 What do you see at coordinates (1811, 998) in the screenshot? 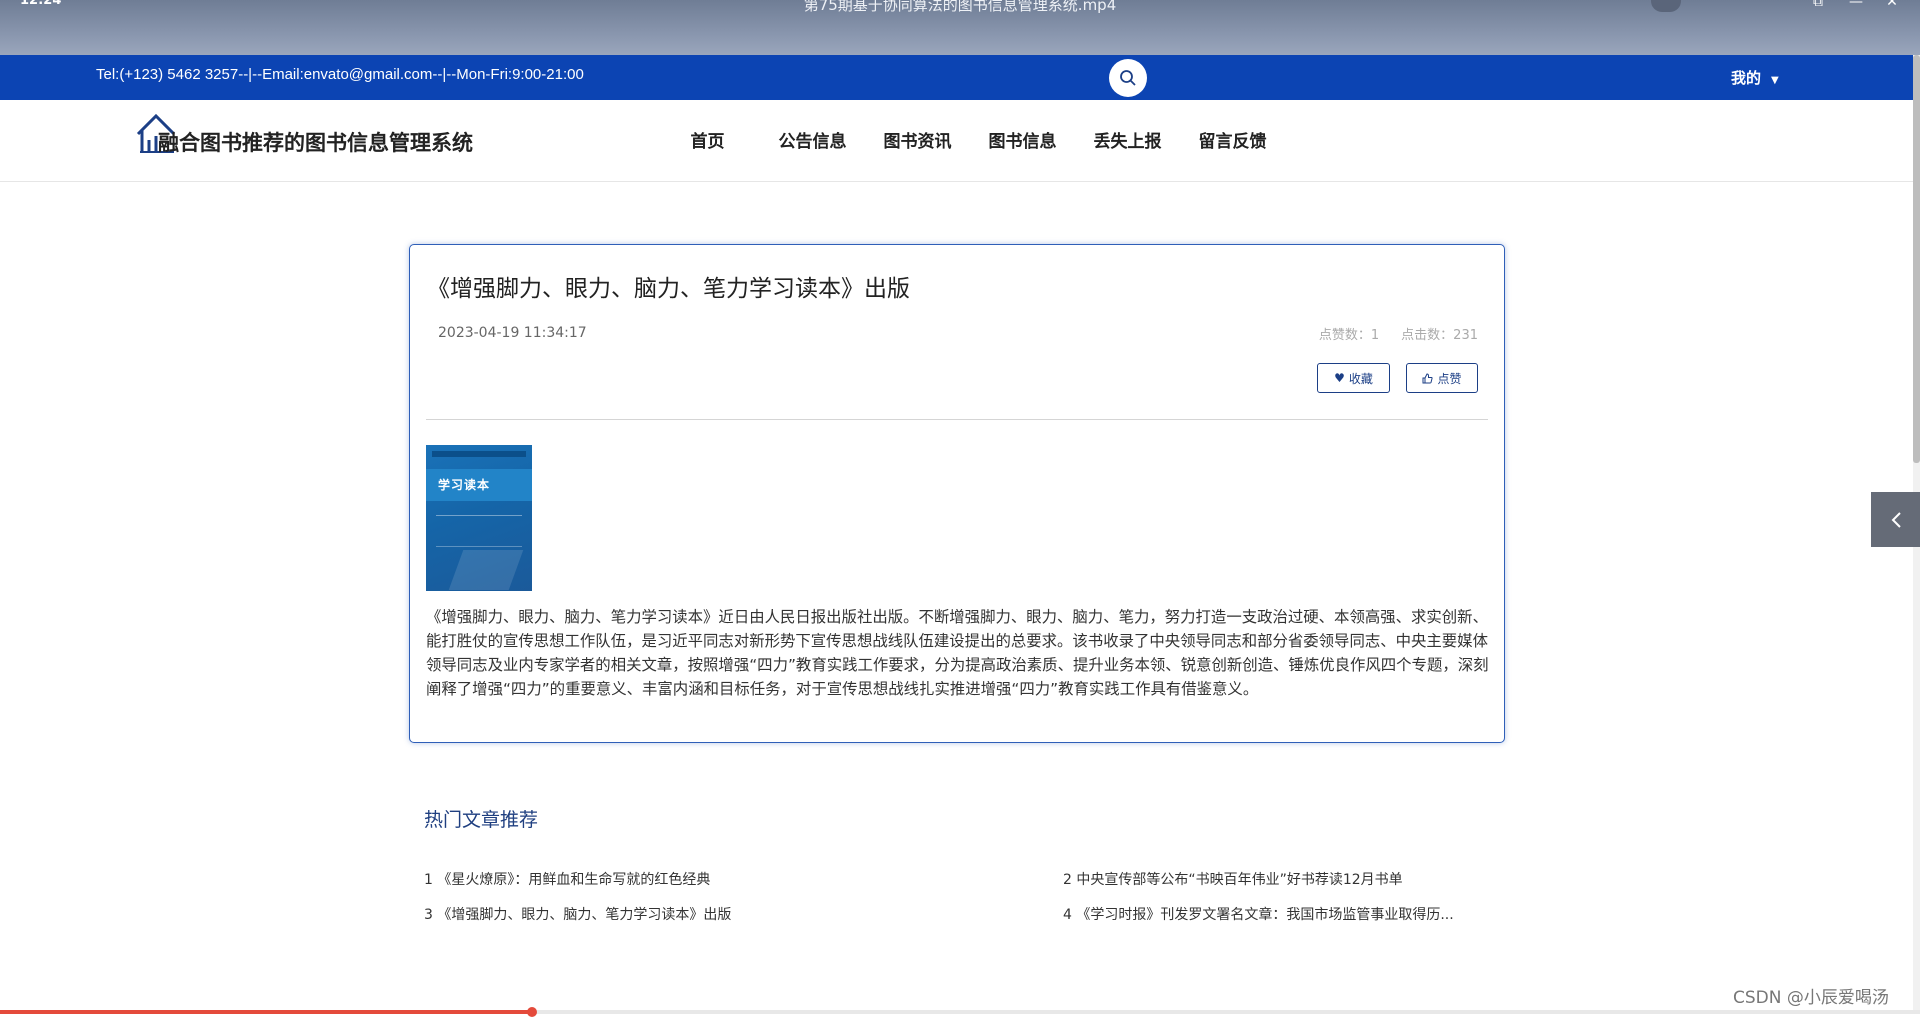
I see `watermark: CSDN @小辰爱喝汤` at bounding box center [1811, 998].